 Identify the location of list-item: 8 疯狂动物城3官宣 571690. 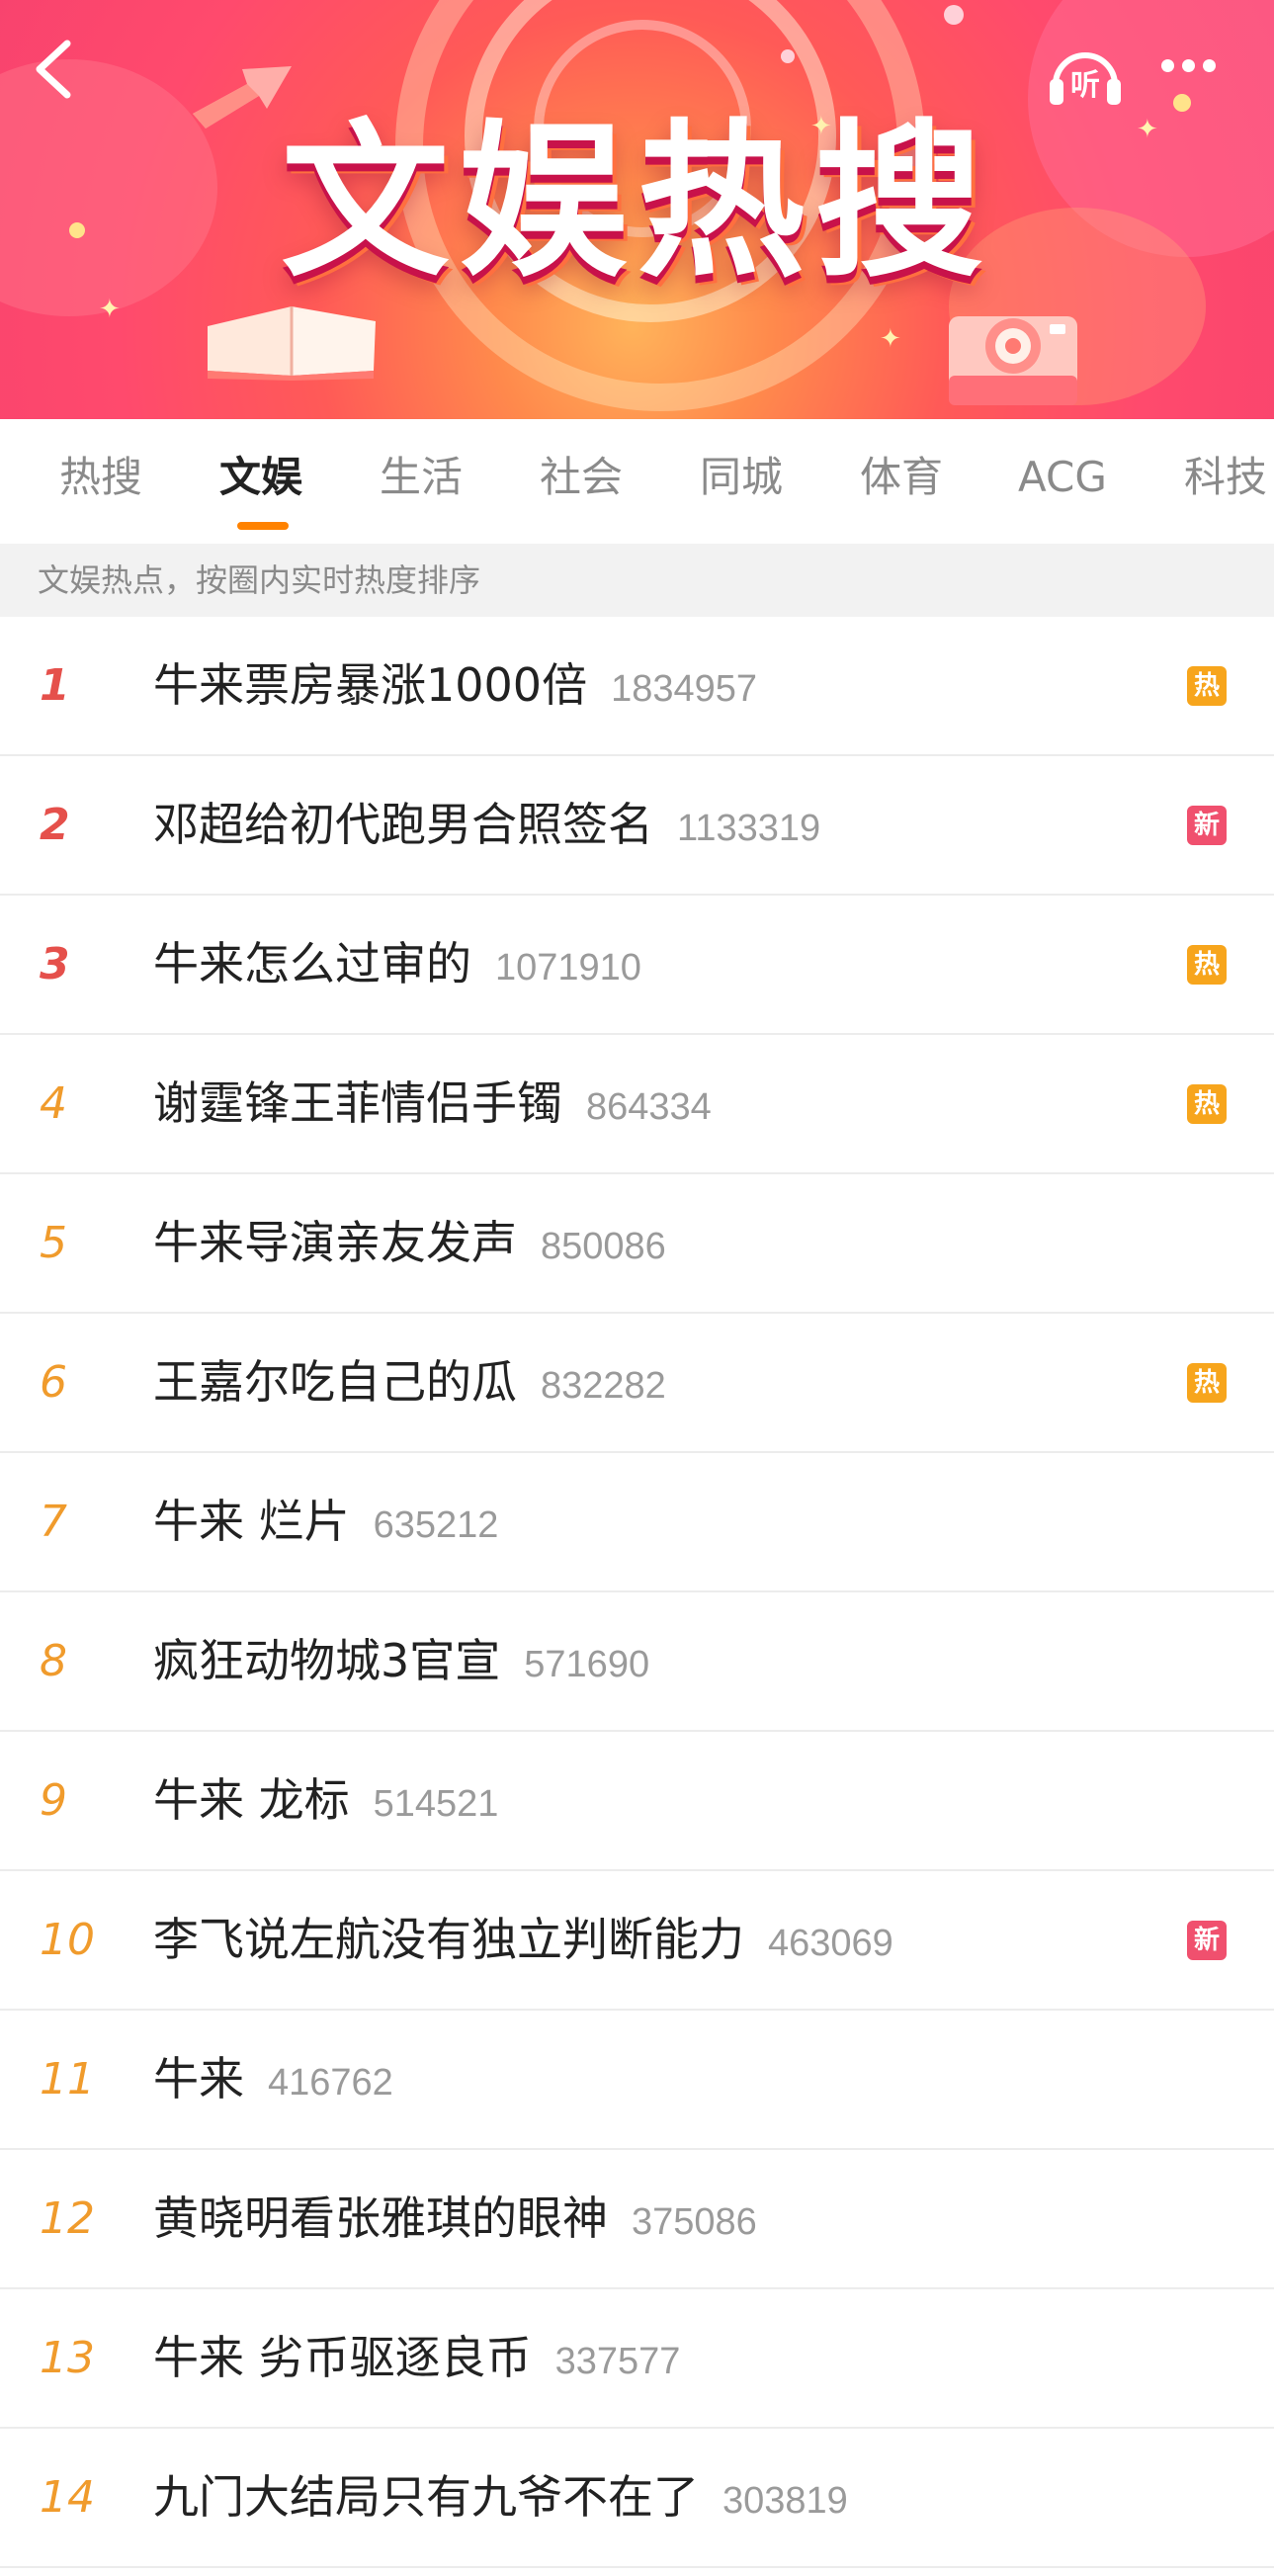
(637, 1662).